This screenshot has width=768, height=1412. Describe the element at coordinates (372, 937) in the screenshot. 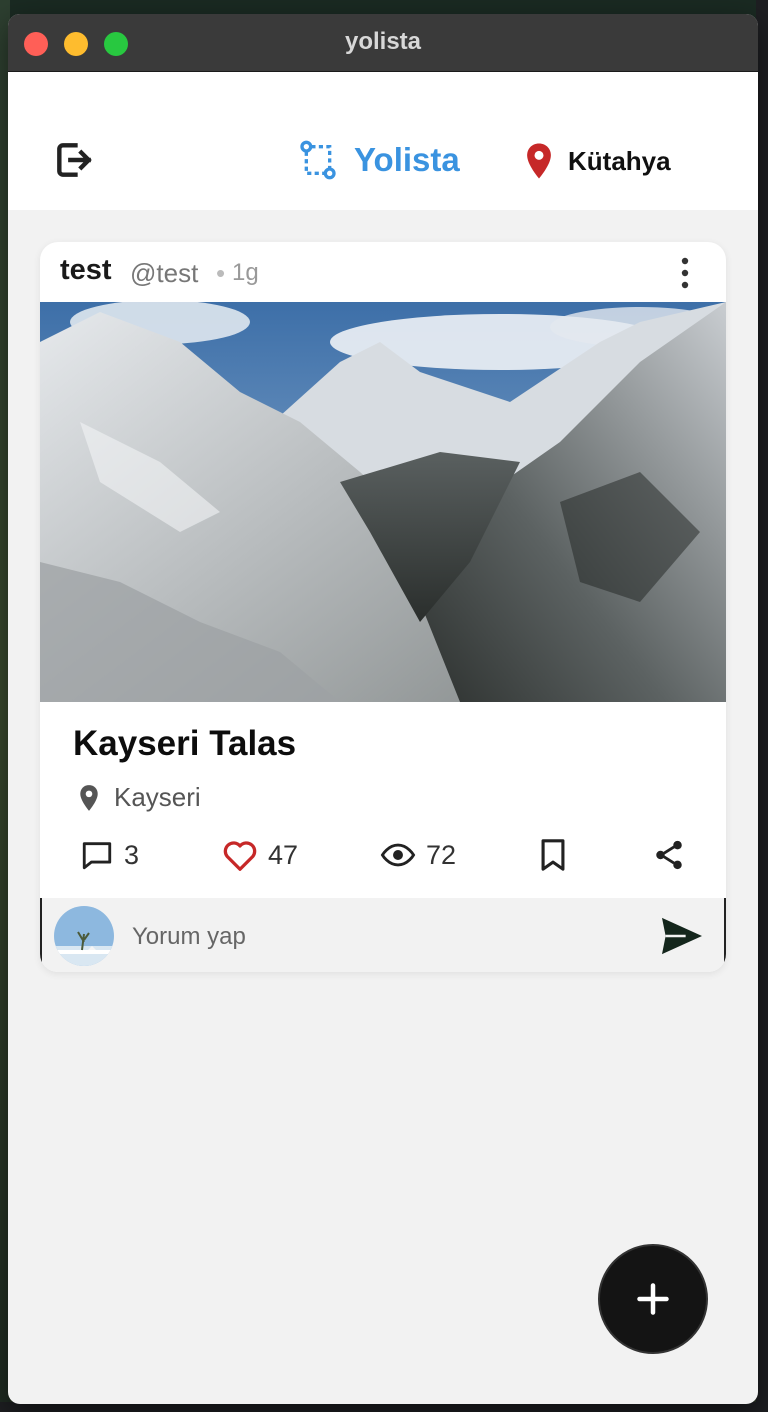

I see `comment-input` at that location.